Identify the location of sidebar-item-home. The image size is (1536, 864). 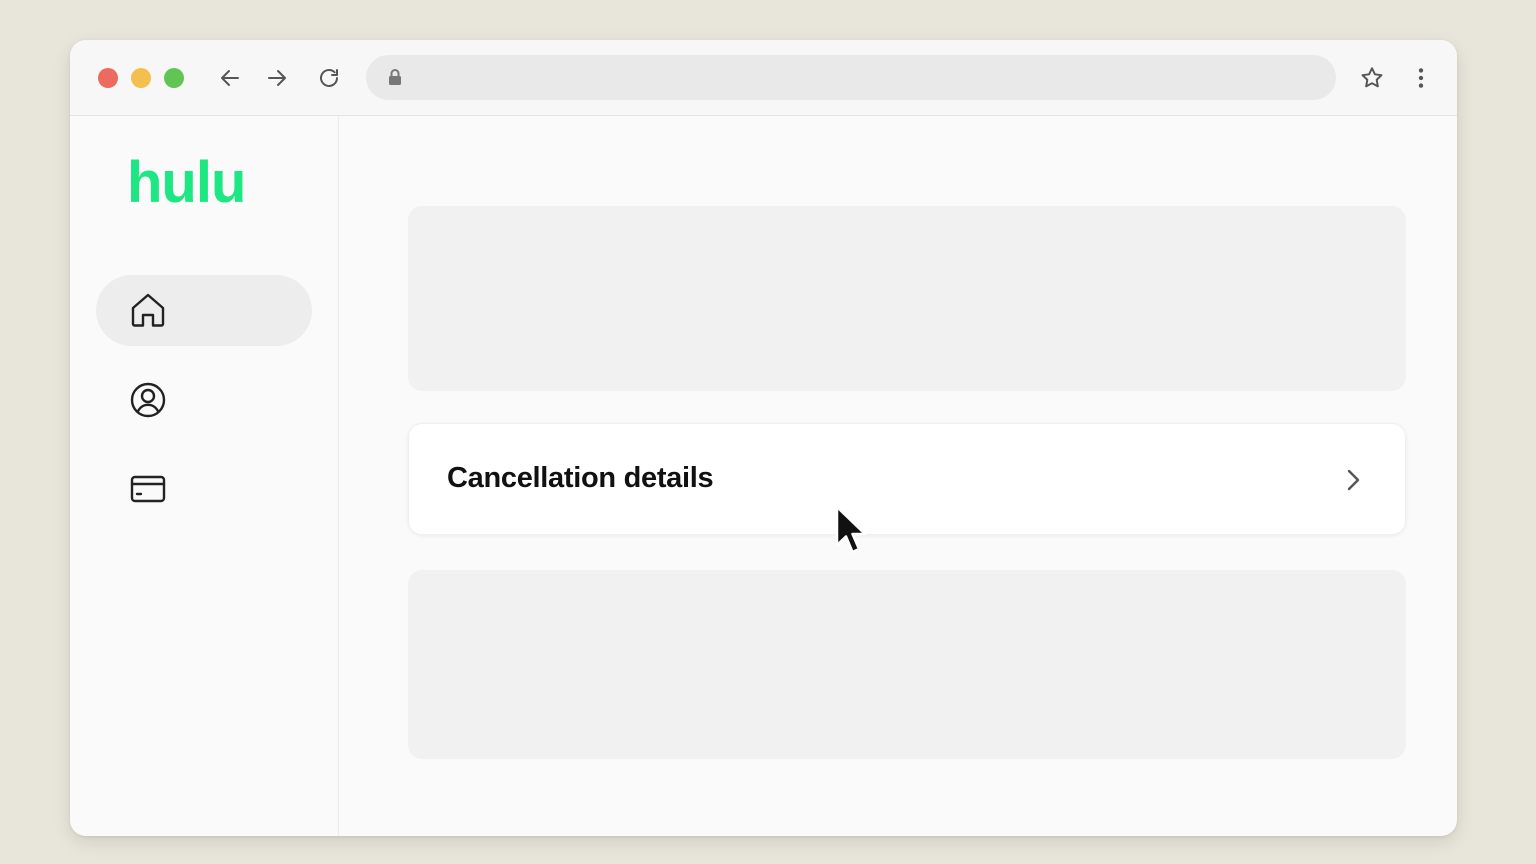
(204, 310).